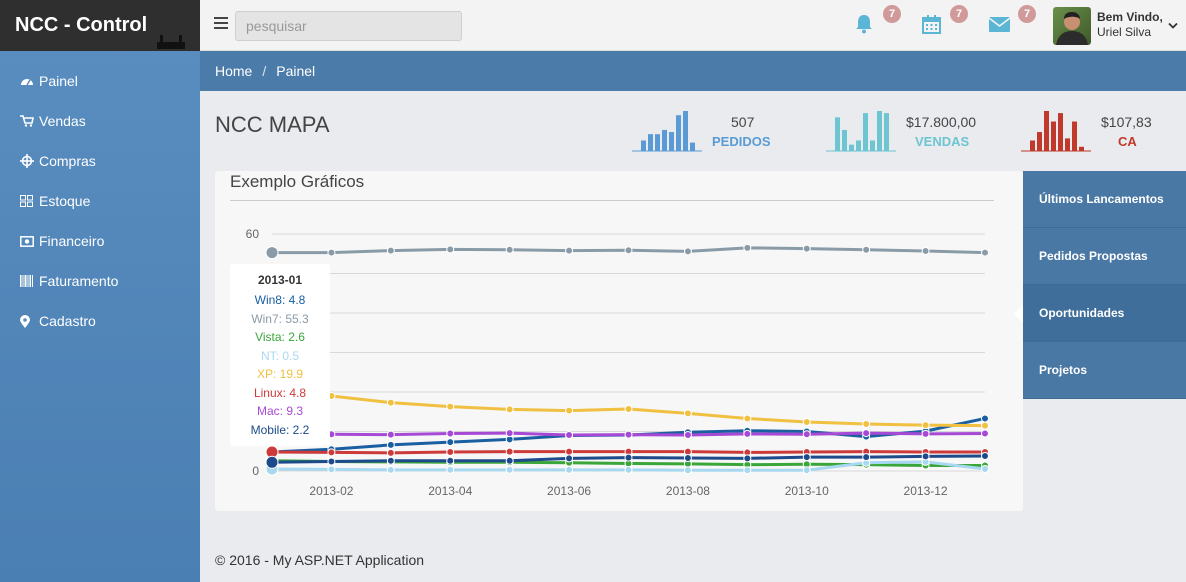 The image size is (1186, 582). Describe the element at coordinates (29, 121) in the screenshot. I see `cart-icon` at that location.